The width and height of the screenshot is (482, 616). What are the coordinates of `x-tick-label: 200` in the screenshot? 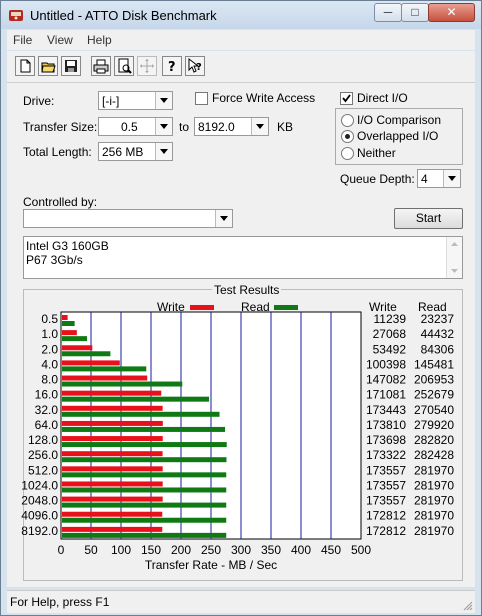 It's located at (181, 550).